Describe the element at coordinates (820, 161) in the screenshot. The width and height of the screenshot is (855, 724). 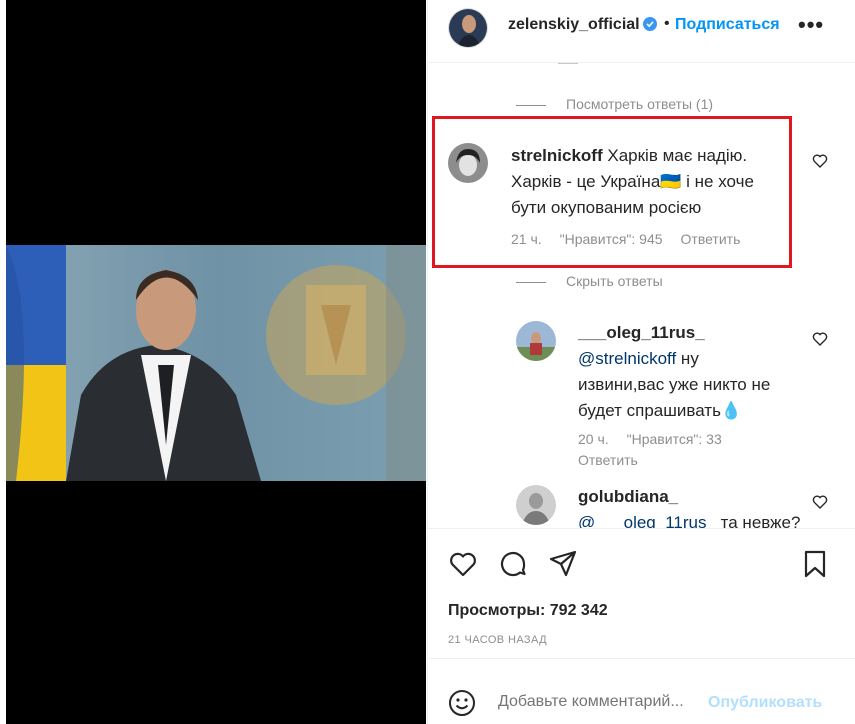
I see `like-comment-heart-icon` at that location.